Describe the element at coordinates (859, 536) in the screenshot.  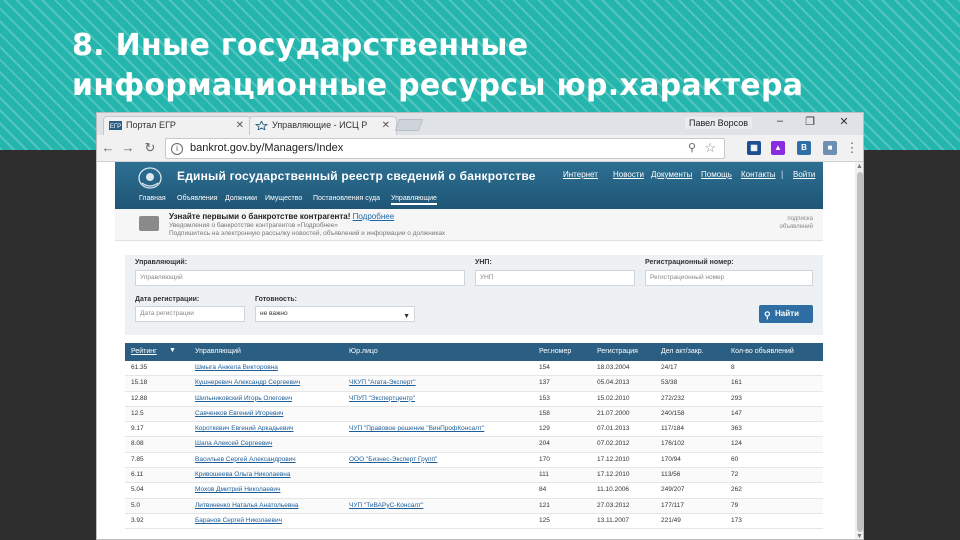
I see `scroll-down-icon: ▼` at that location.